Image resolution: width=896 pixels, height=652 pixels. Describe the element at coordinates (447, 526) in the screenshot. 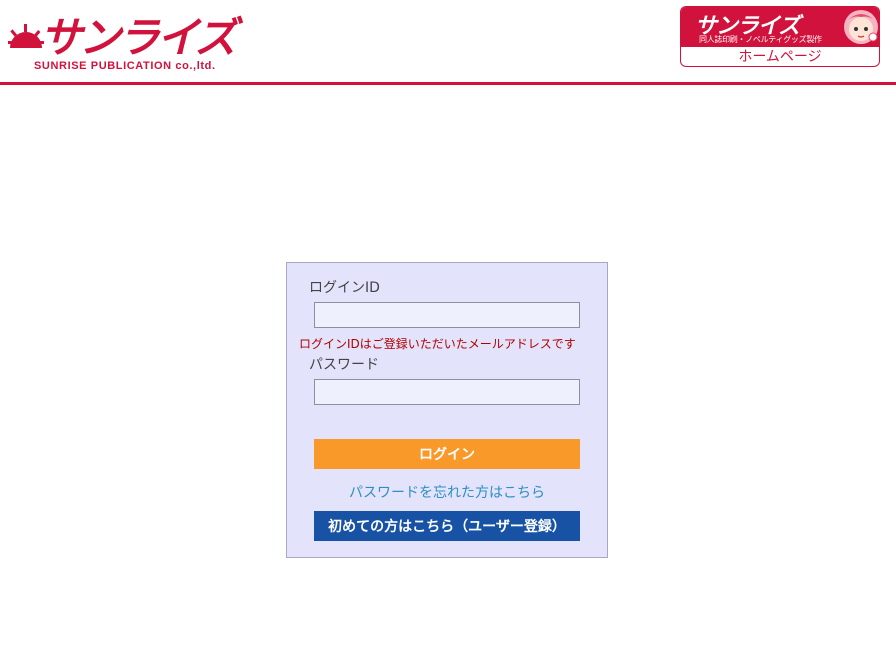

I see `register-button: 初めての方はこちら（ユーザー登録）` at that location.